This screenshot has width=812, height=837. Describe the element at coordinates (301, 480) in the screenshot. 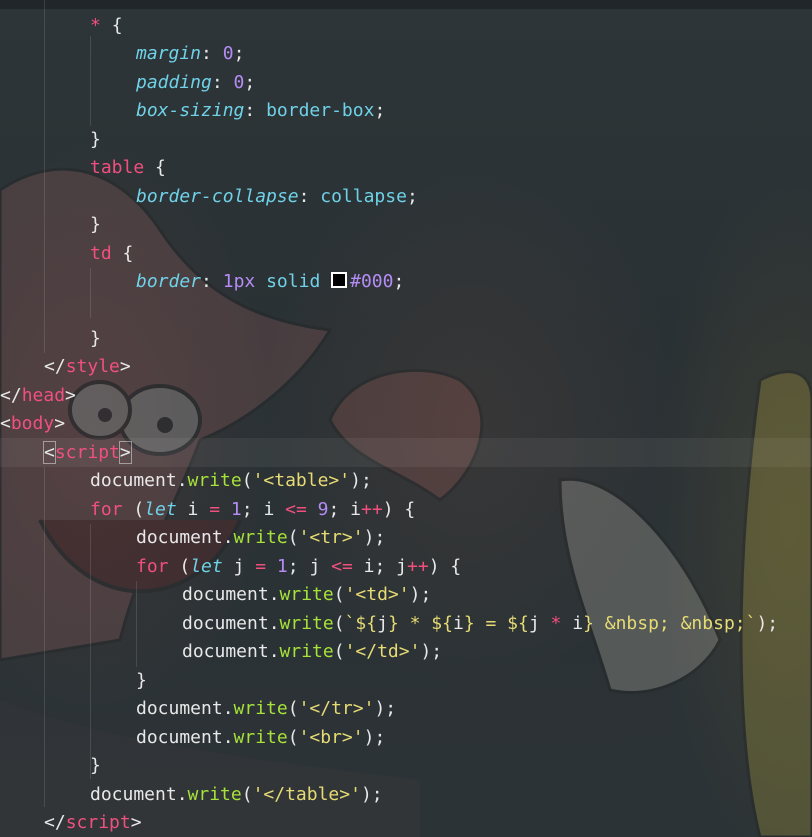

I see `js-string: '<table>'` at that location.